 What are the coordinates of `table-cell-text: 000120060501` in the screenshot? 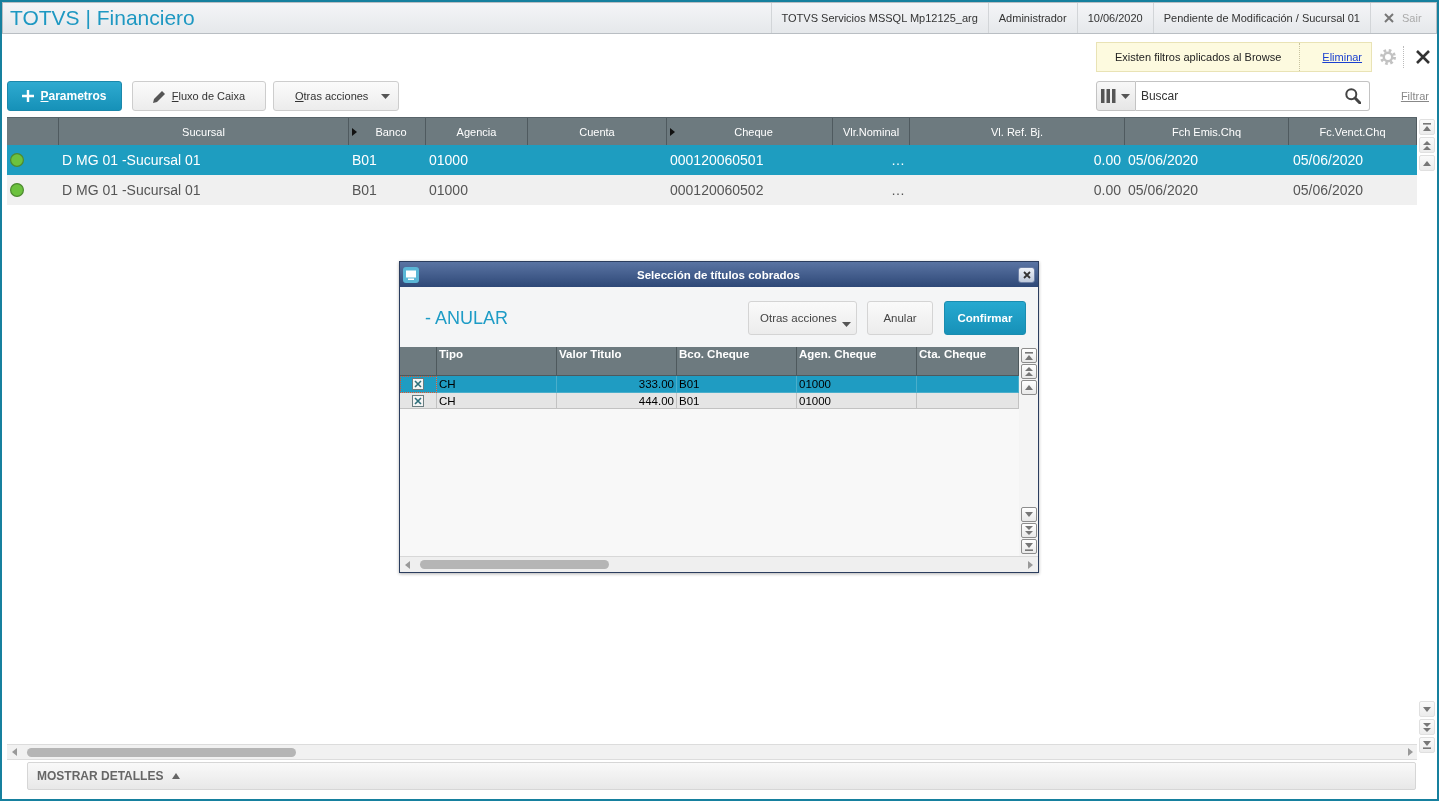 It's located at (717, 160).